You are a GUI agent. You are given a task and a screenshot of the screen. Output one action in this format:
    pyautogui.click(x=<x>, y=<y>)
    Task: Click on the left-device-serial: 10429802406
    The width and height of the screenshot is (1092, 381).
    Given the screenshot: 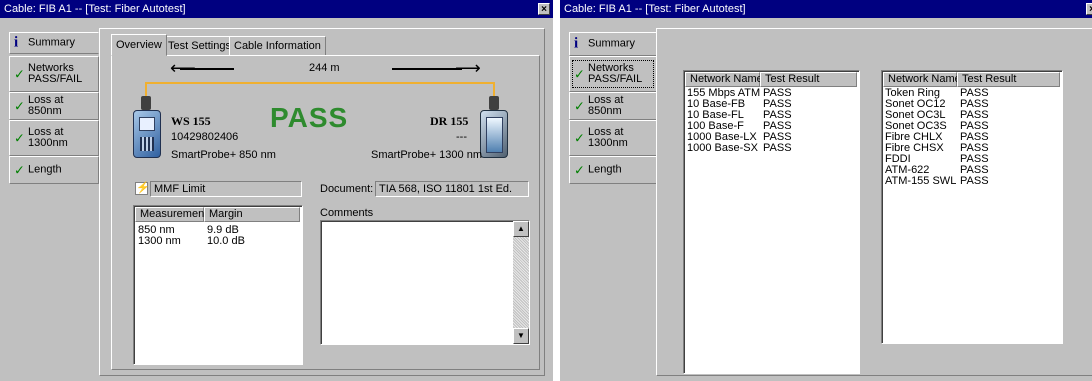 What is the action you would take?
    pyautogui.click(x=205, y=137)
    